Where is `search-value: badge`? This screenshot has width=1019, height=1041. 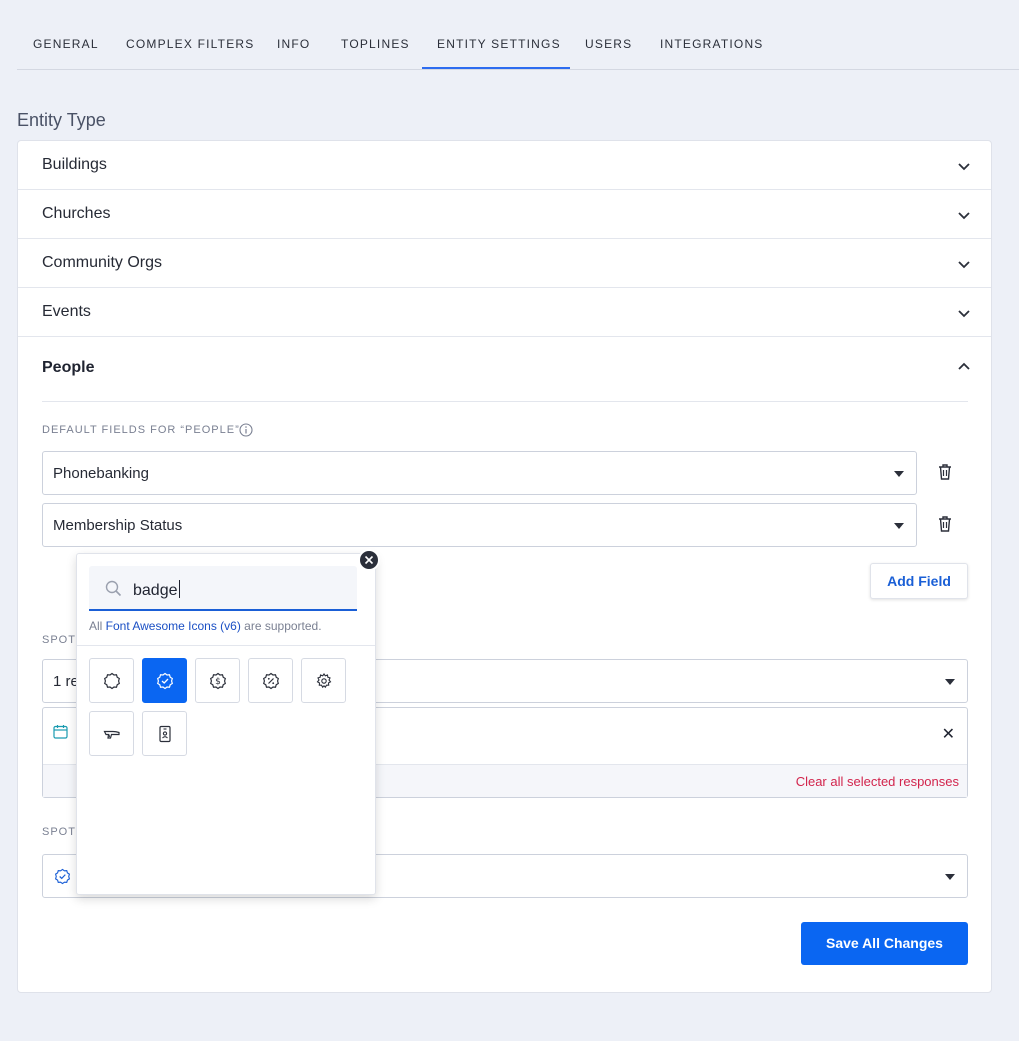 search-value: badge is located at coordinates (155, 590).